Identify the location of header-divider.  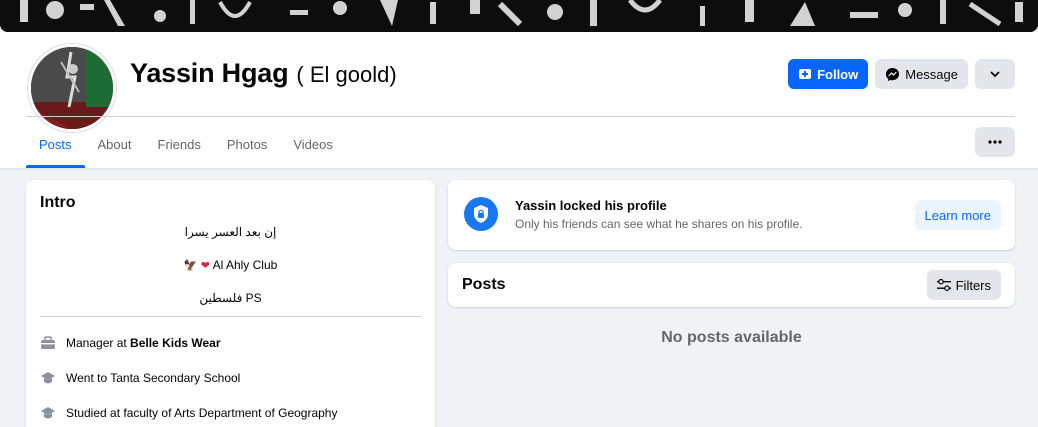
(520, 116).